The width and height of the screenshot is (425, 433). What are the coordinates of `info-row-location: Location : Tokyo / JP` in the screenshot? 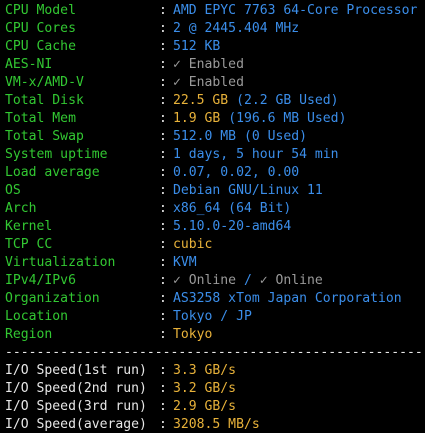 It's located at (212, 317).